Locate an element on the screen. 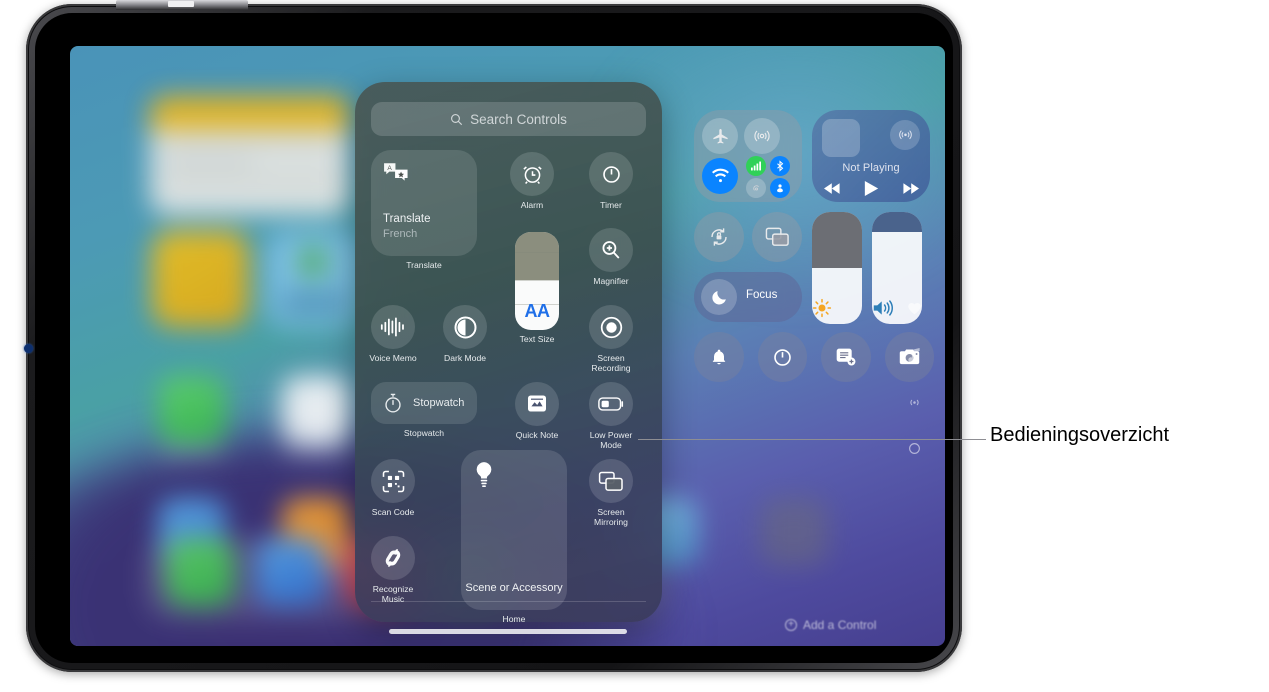 The height and width of the screenshot is (692, 1269). control-tile-alarm: Alarm is located at coordinates (532, 181).